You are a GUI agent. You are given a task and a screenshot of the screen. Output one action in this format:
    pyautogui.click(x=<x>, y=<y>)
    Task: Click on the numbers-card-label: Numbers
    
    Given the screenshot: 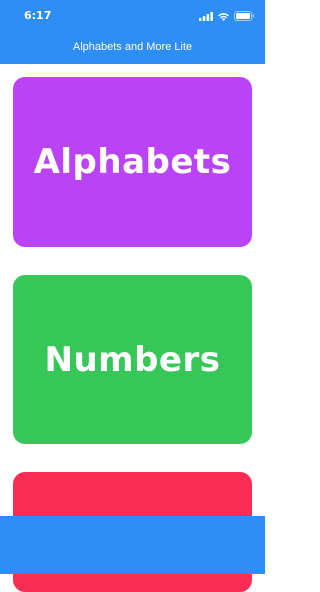 What is the action you would take?
    pyautogui.click(x=132, y=359)
    